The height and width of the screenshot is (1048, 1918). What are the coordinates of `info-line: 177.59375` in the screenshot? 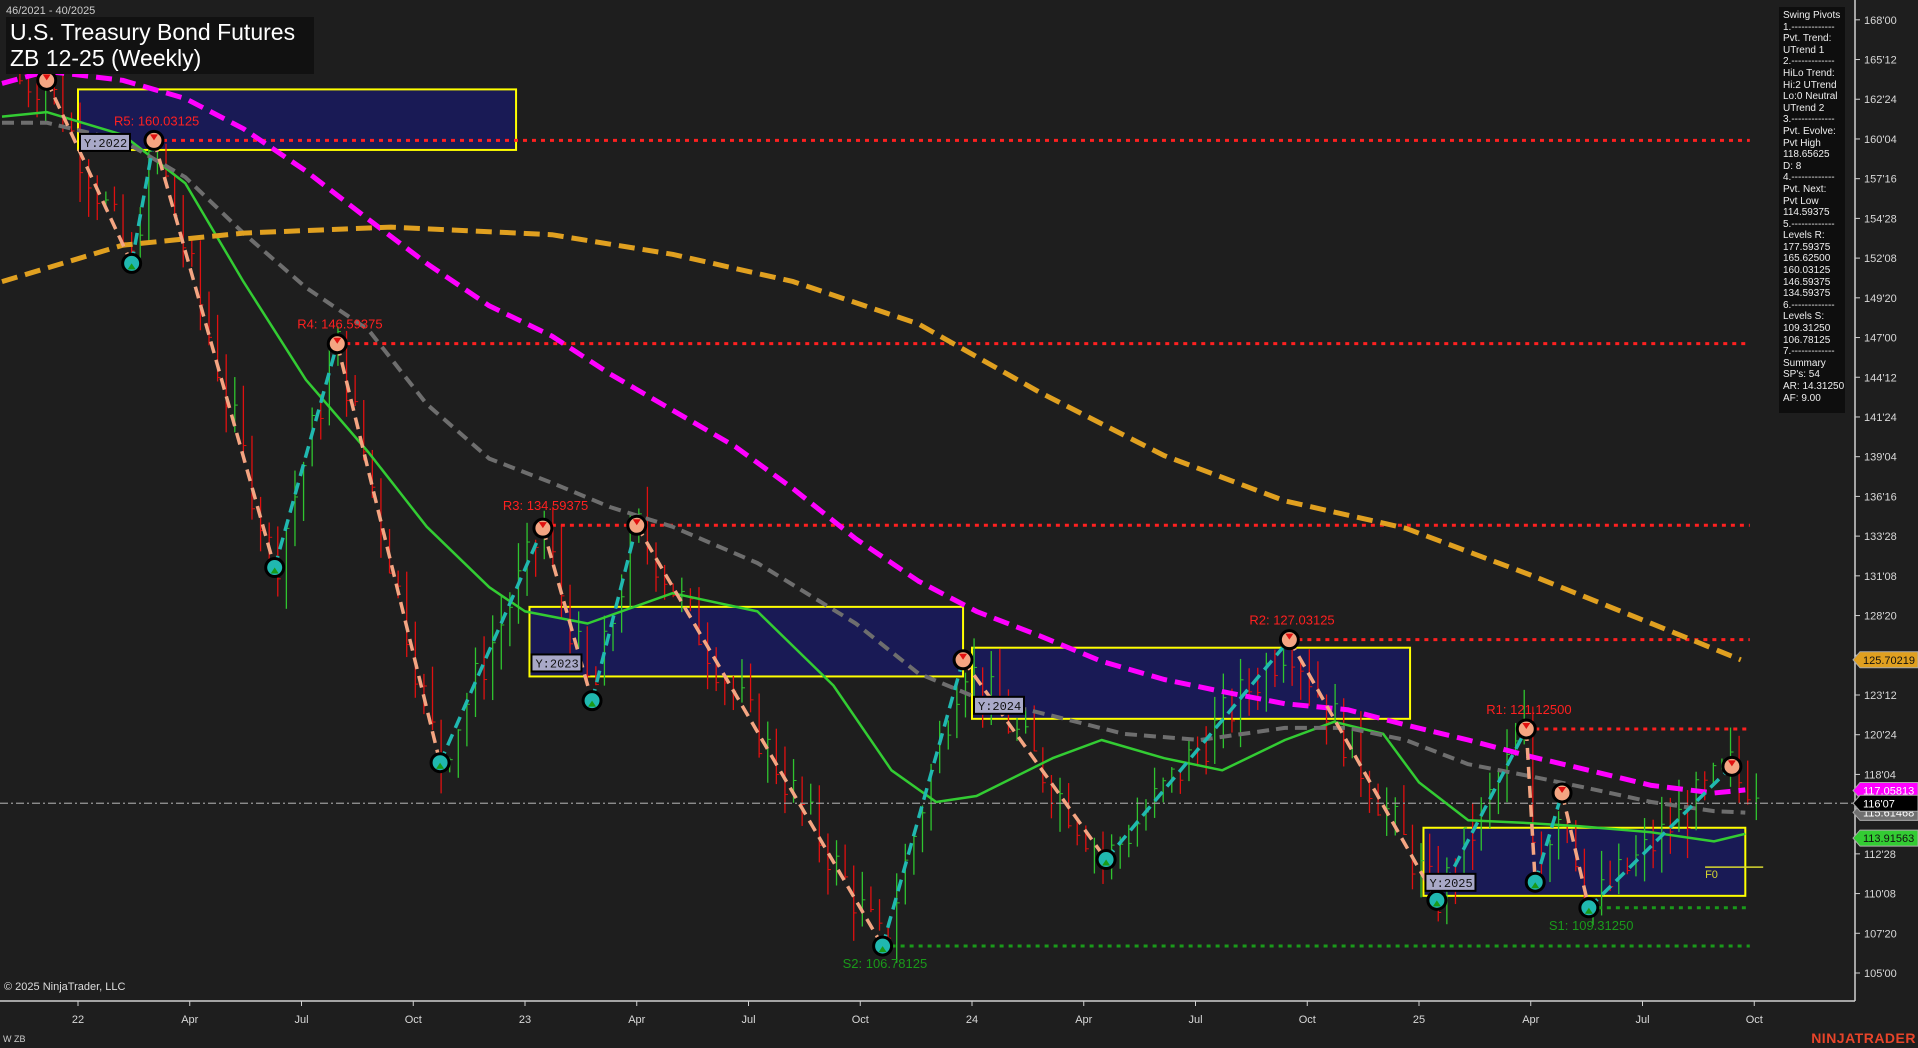 It's located at (1807, 247).